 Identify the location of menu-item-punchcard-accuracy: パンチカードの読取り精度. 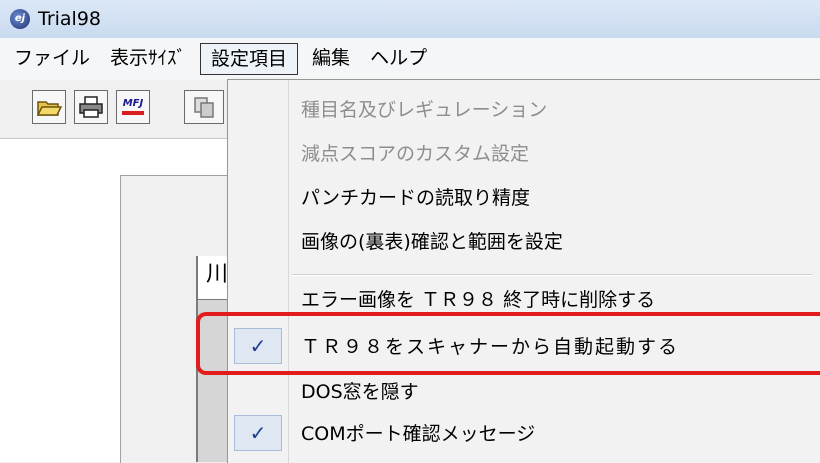
(524, 196).